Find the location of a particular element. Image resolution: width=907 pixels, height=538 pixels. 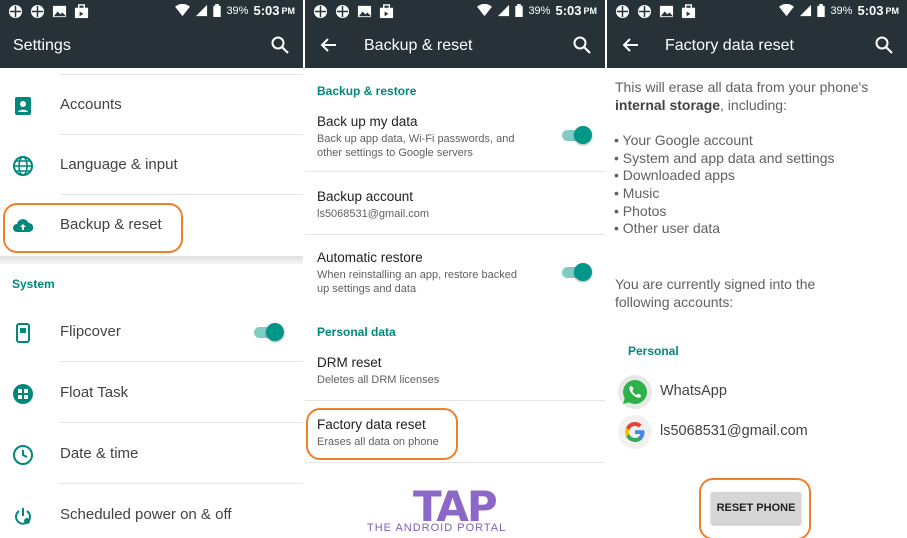

app-bar: Factory data reset is located at coordinates (757, 46).